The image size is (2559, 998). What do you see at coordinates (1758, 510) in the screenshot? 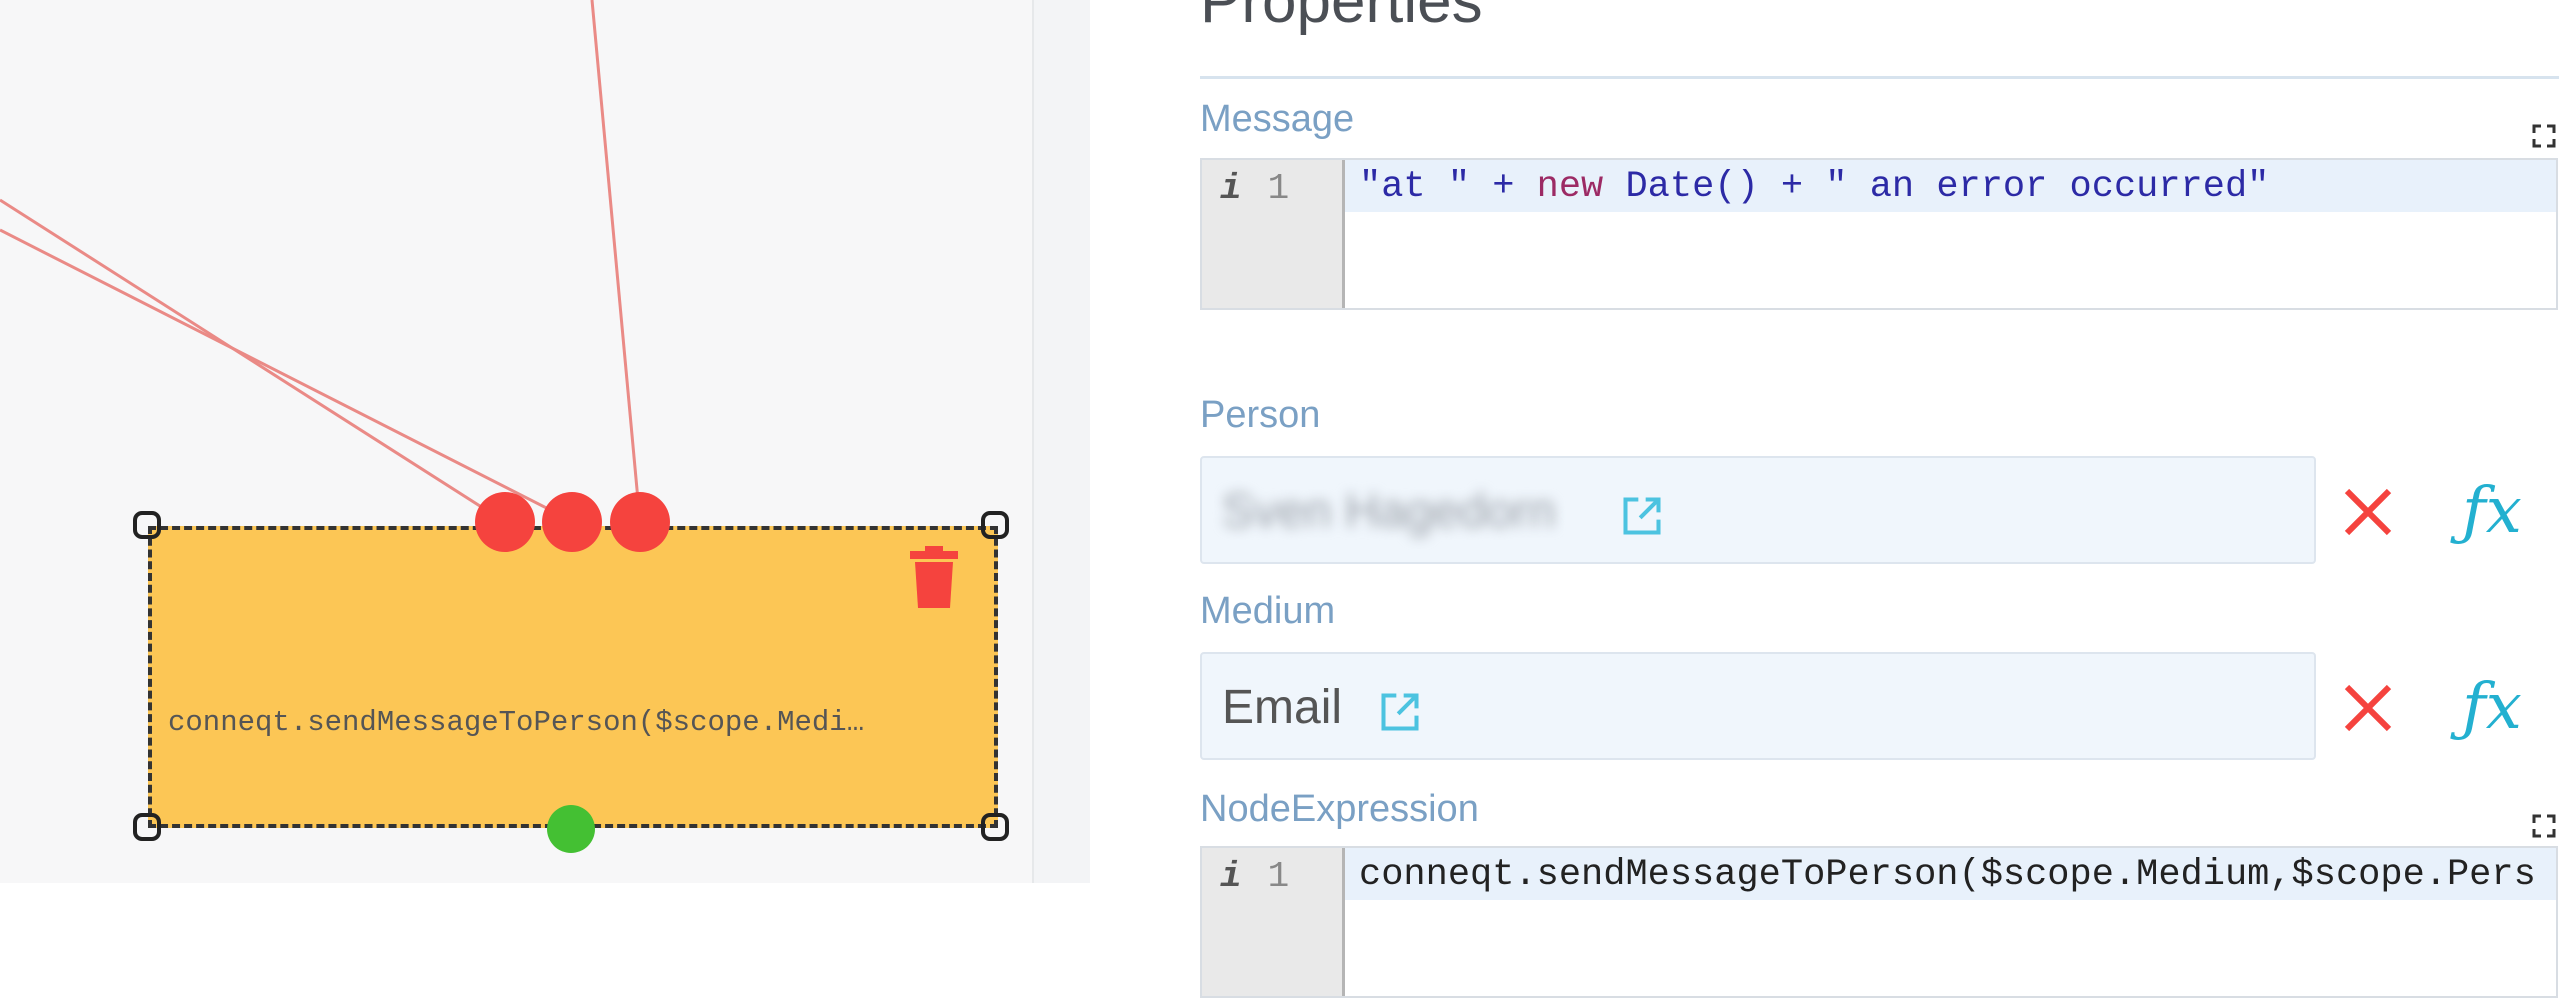
I see `person-field: Sven Hagedorn` at bounding box center [1758, 510].